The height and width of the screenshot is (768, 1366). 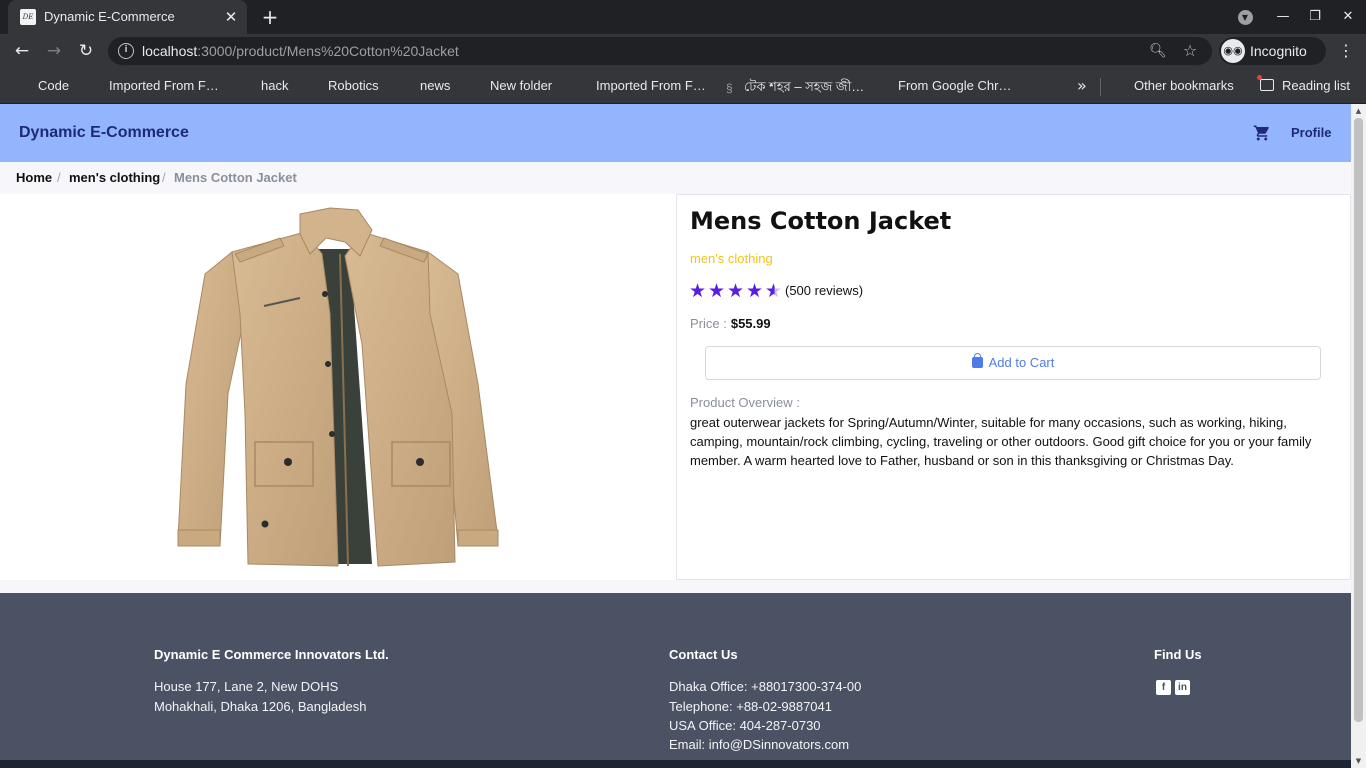 I want to click on reload-icon: ↻, so click(x=86, y=51).